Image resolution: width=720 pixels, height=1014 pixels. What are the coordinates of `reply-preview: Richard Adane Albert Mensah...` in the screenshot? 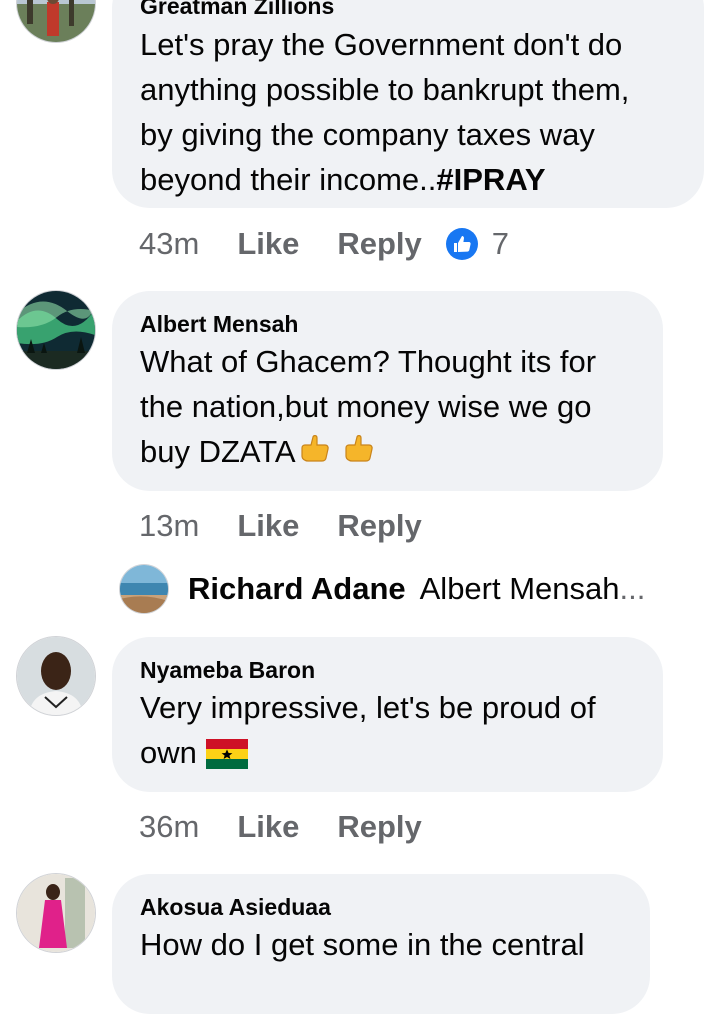 It's located at (382, 589).